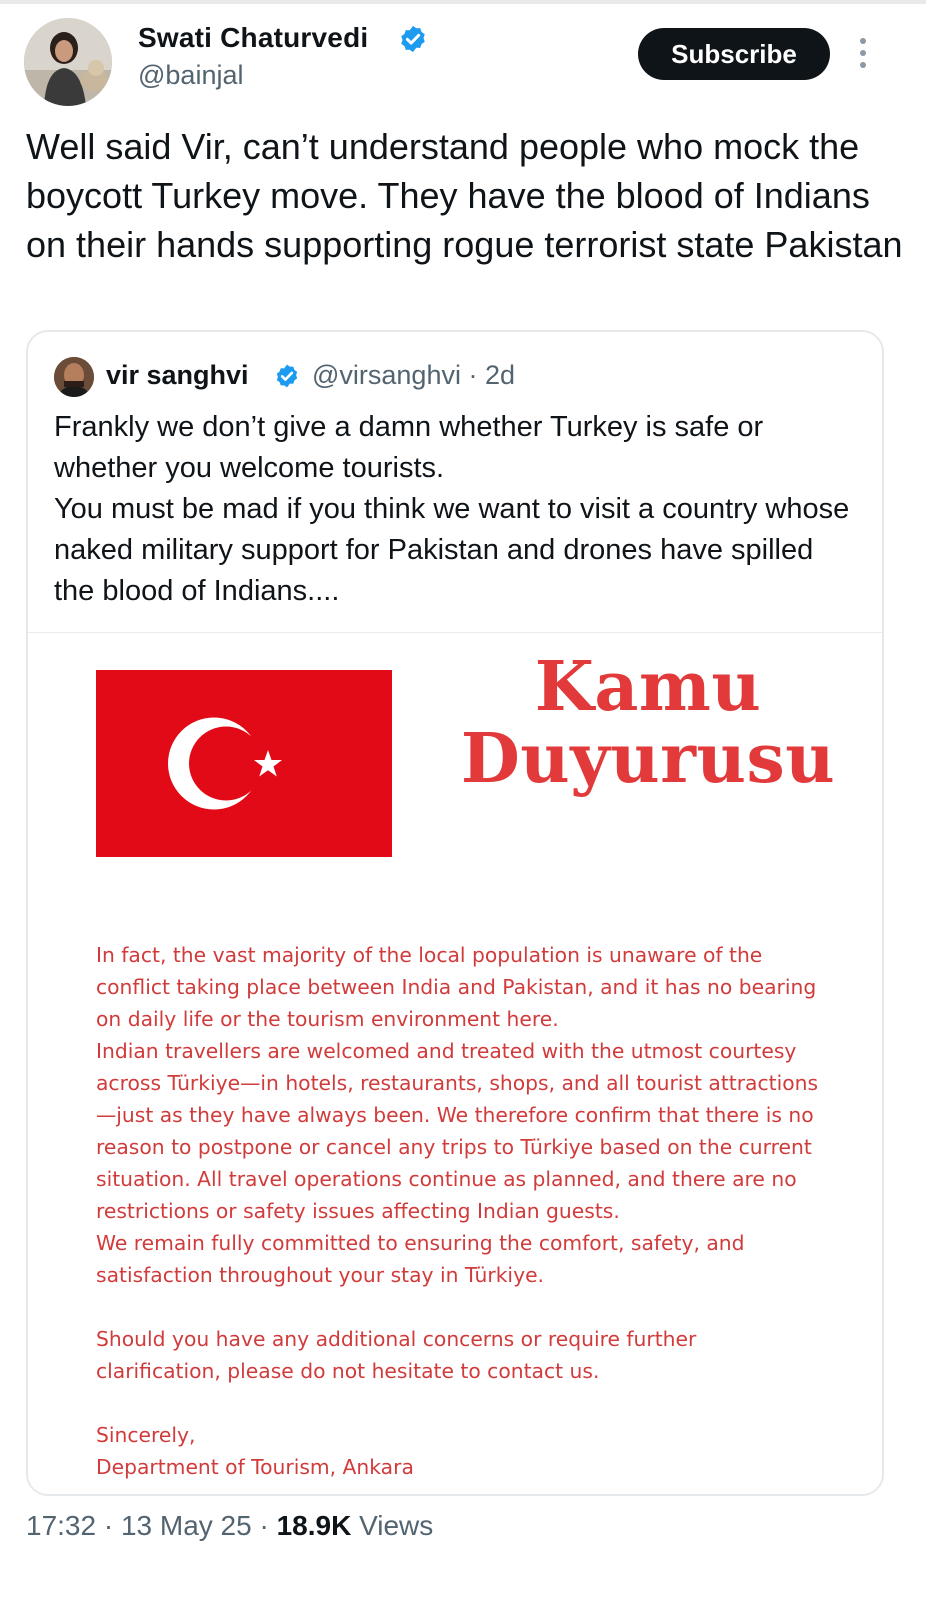 Image resolution: width=926 pixels, height=1600 pixels. Describe the element at coordinates (151, 1525) in the screenshot. I see `tweet-timestamp: 17:32 · 13 May 25 ·` at that location.